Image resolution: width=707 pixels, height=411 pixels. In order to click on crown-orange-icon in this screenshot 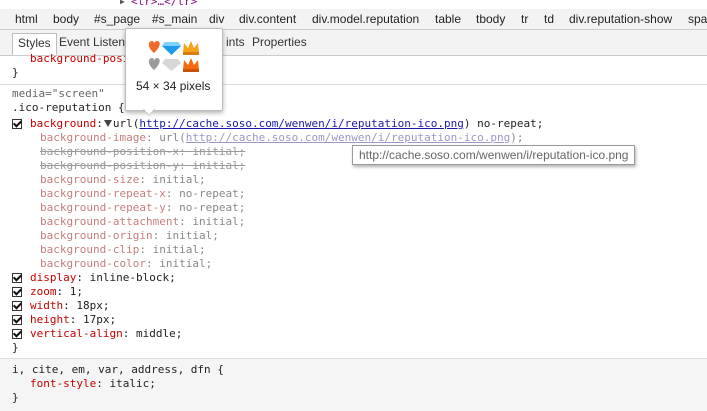, I will do `click(191, 65)`.